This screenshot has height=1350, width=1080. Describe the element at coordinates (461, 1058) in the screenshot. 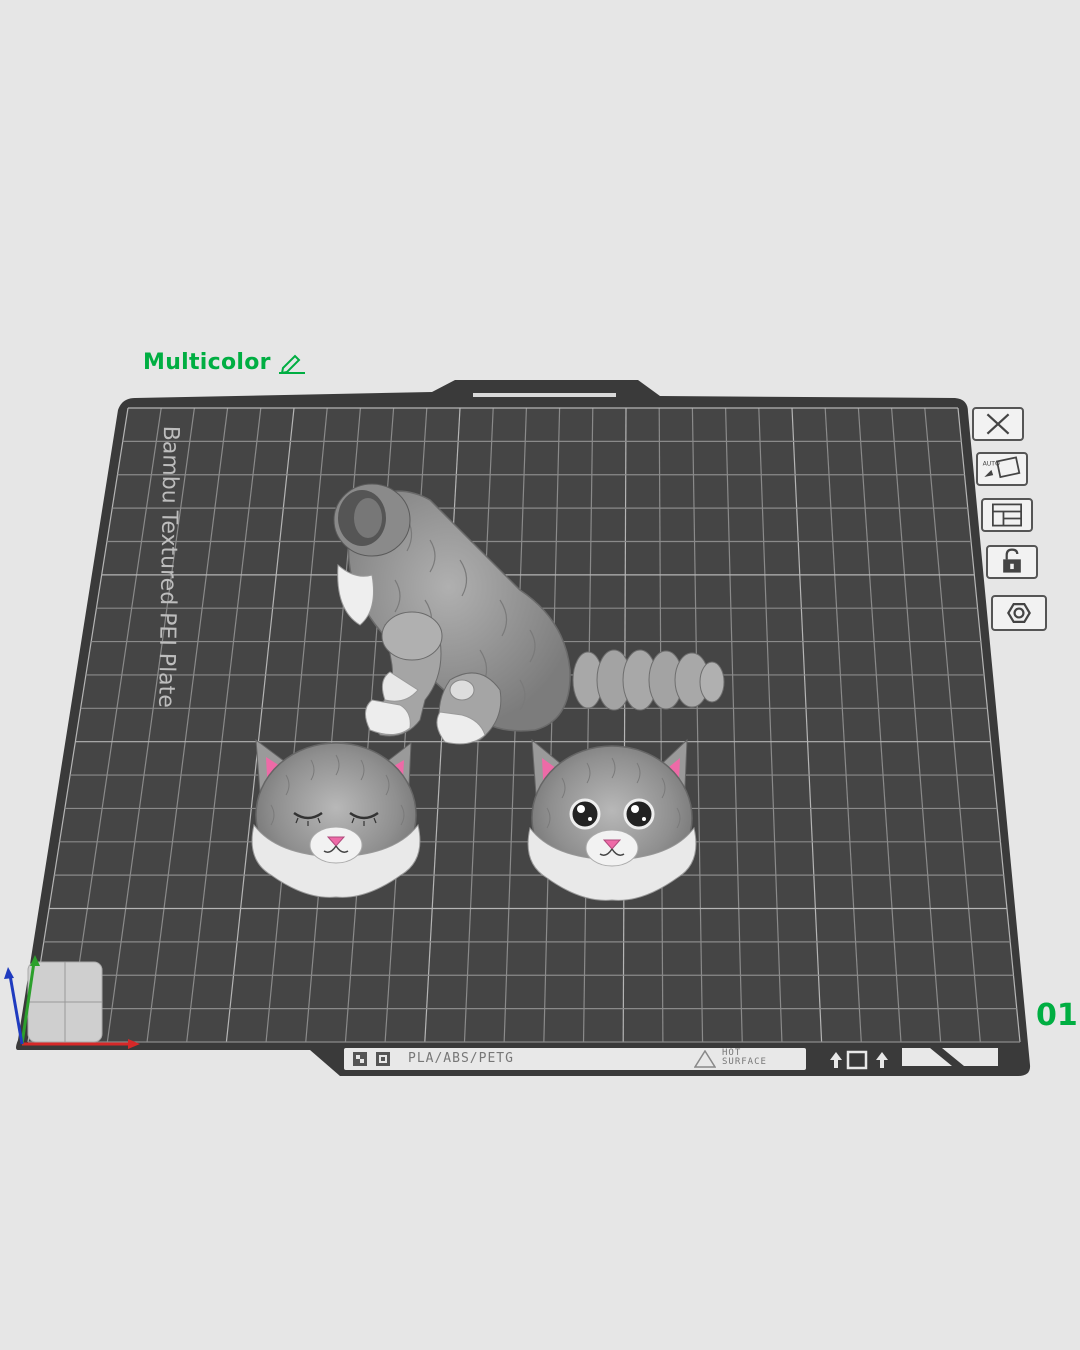

I see `filament-types: PLA/ABS/PETG` at that location.